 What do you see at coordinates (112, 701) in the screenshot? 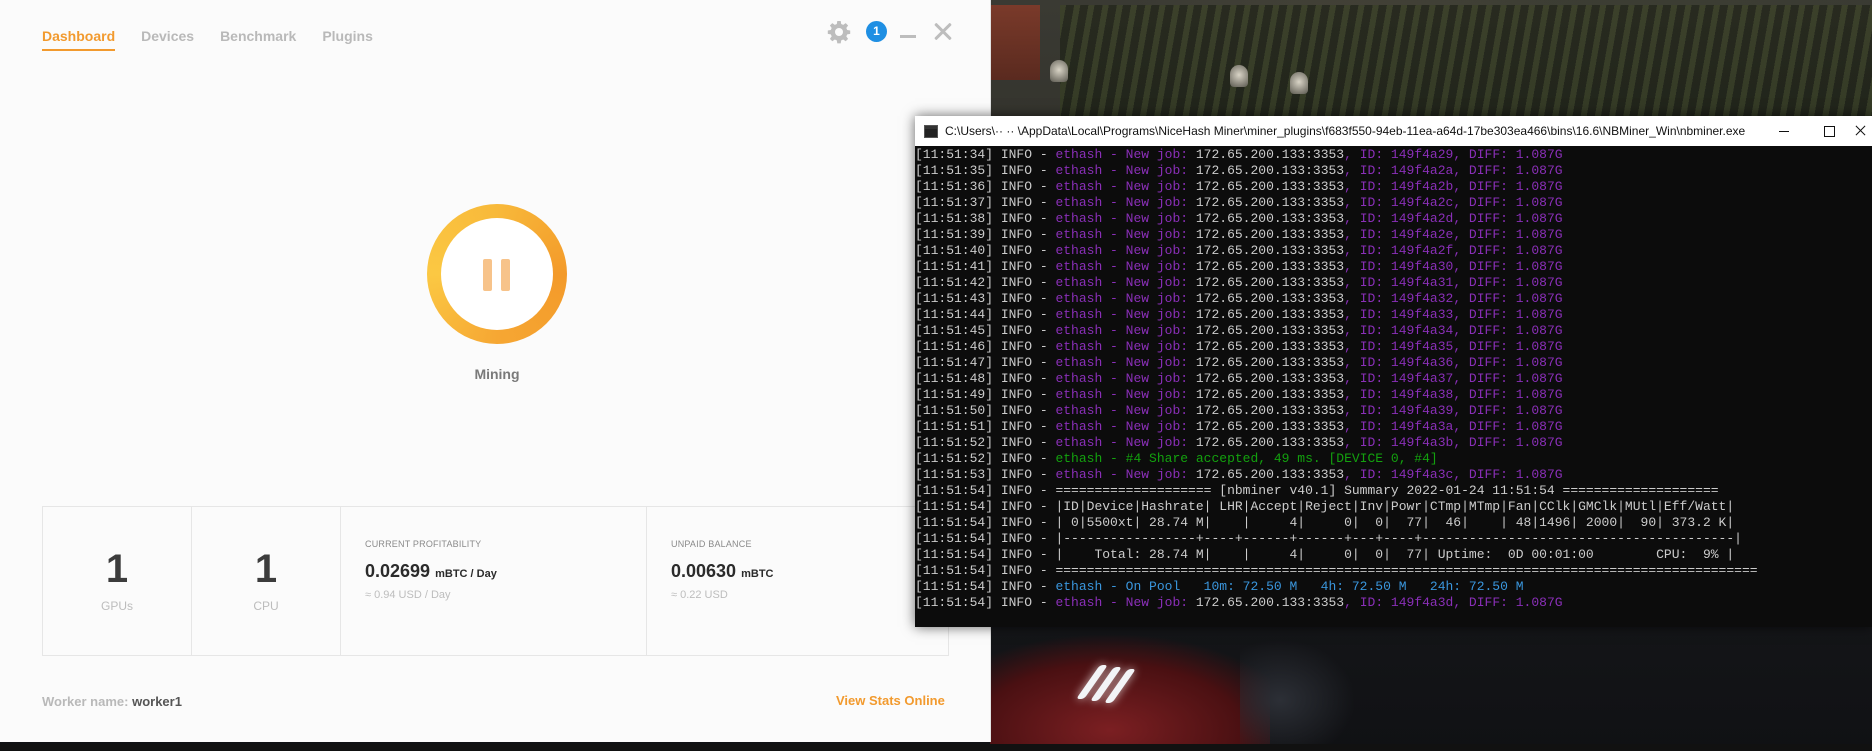
I see `worker-info: Worker name: worker1` at bounding box center [112, 701].